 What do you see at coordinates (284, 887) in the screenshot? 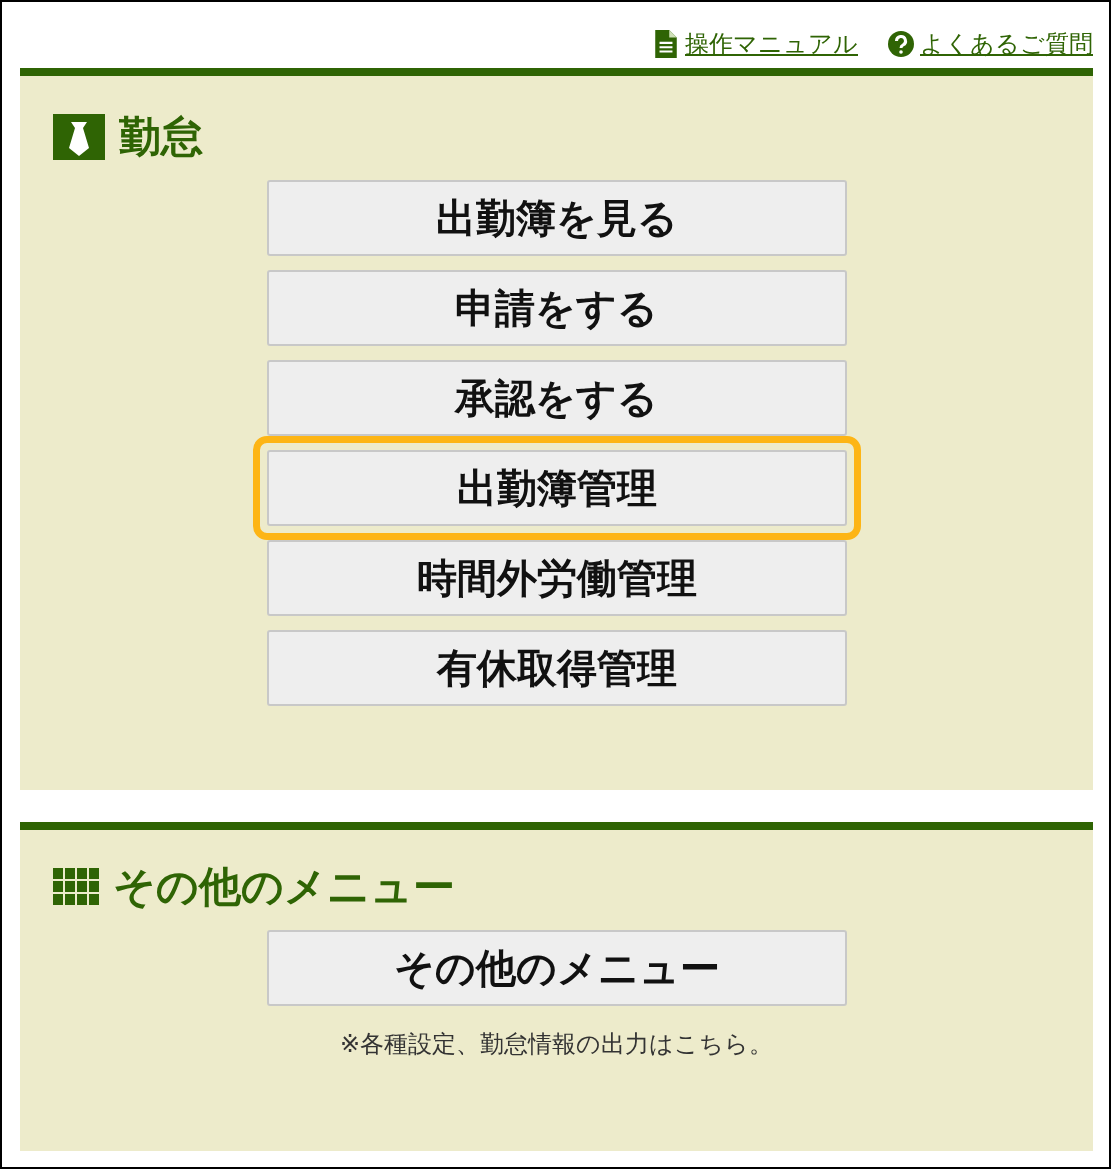
I see `section-title: その他のメニュー` at bounding box center [284, 887].